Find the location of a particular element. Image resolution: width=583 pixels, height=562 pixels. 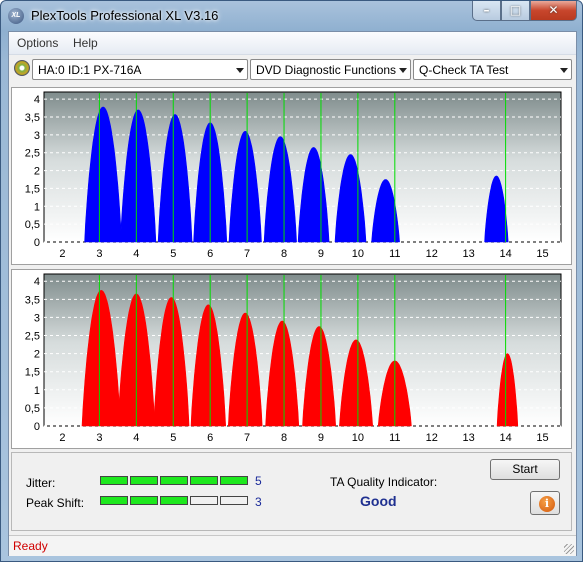

minimize-button: – is located at coordinates (486, 11).